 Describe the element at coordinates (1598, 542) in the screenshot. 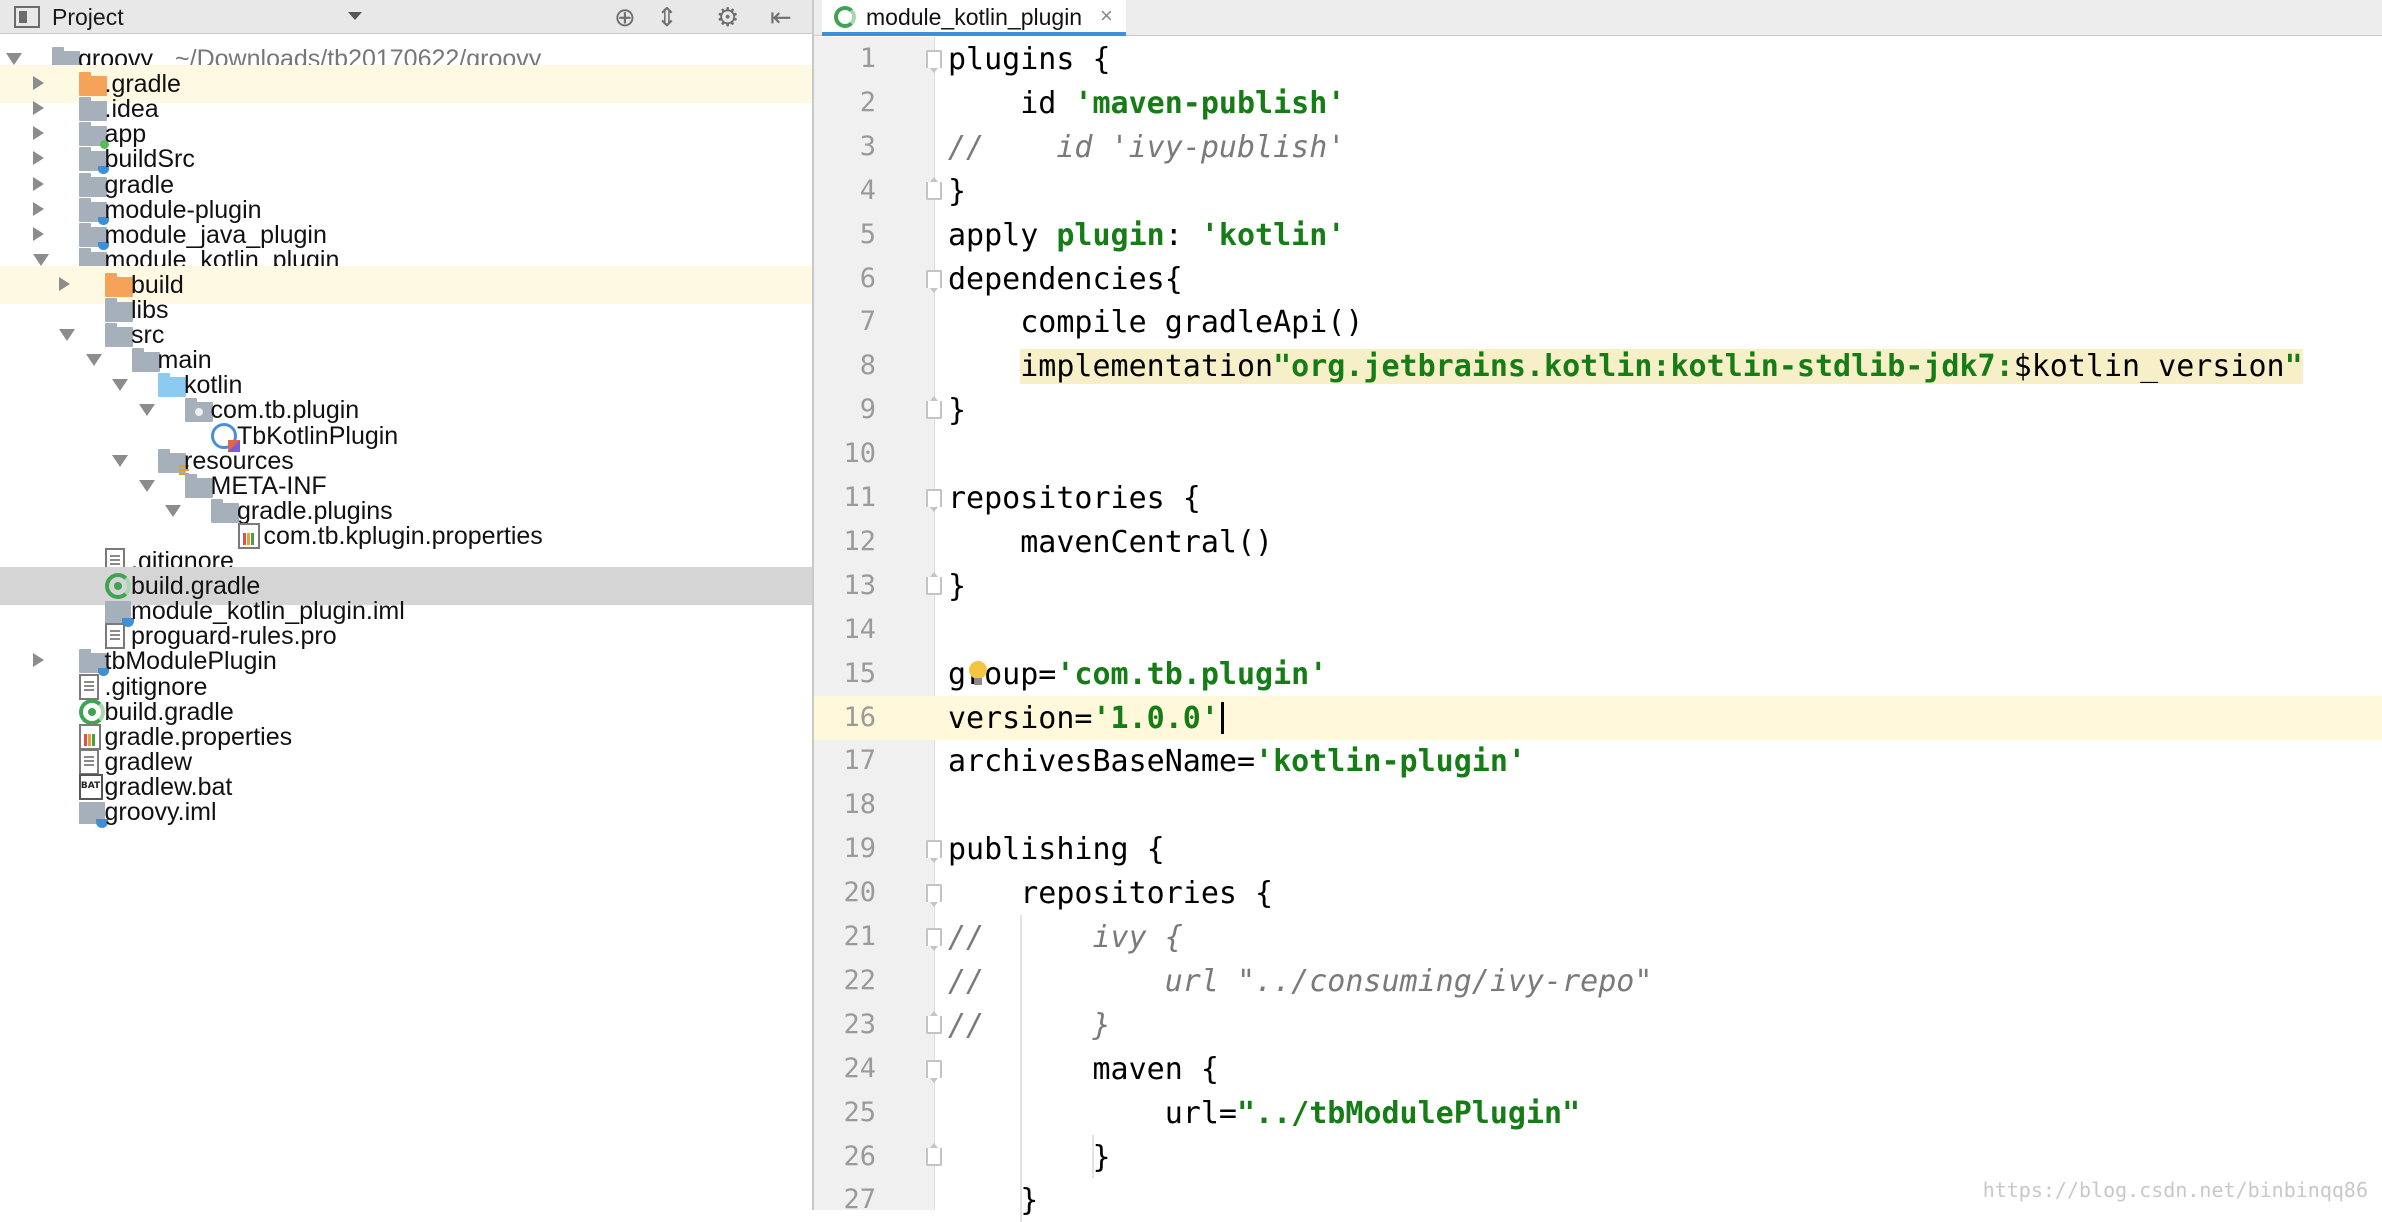

I see `code-line: 12 mavenCentral()` at that location.